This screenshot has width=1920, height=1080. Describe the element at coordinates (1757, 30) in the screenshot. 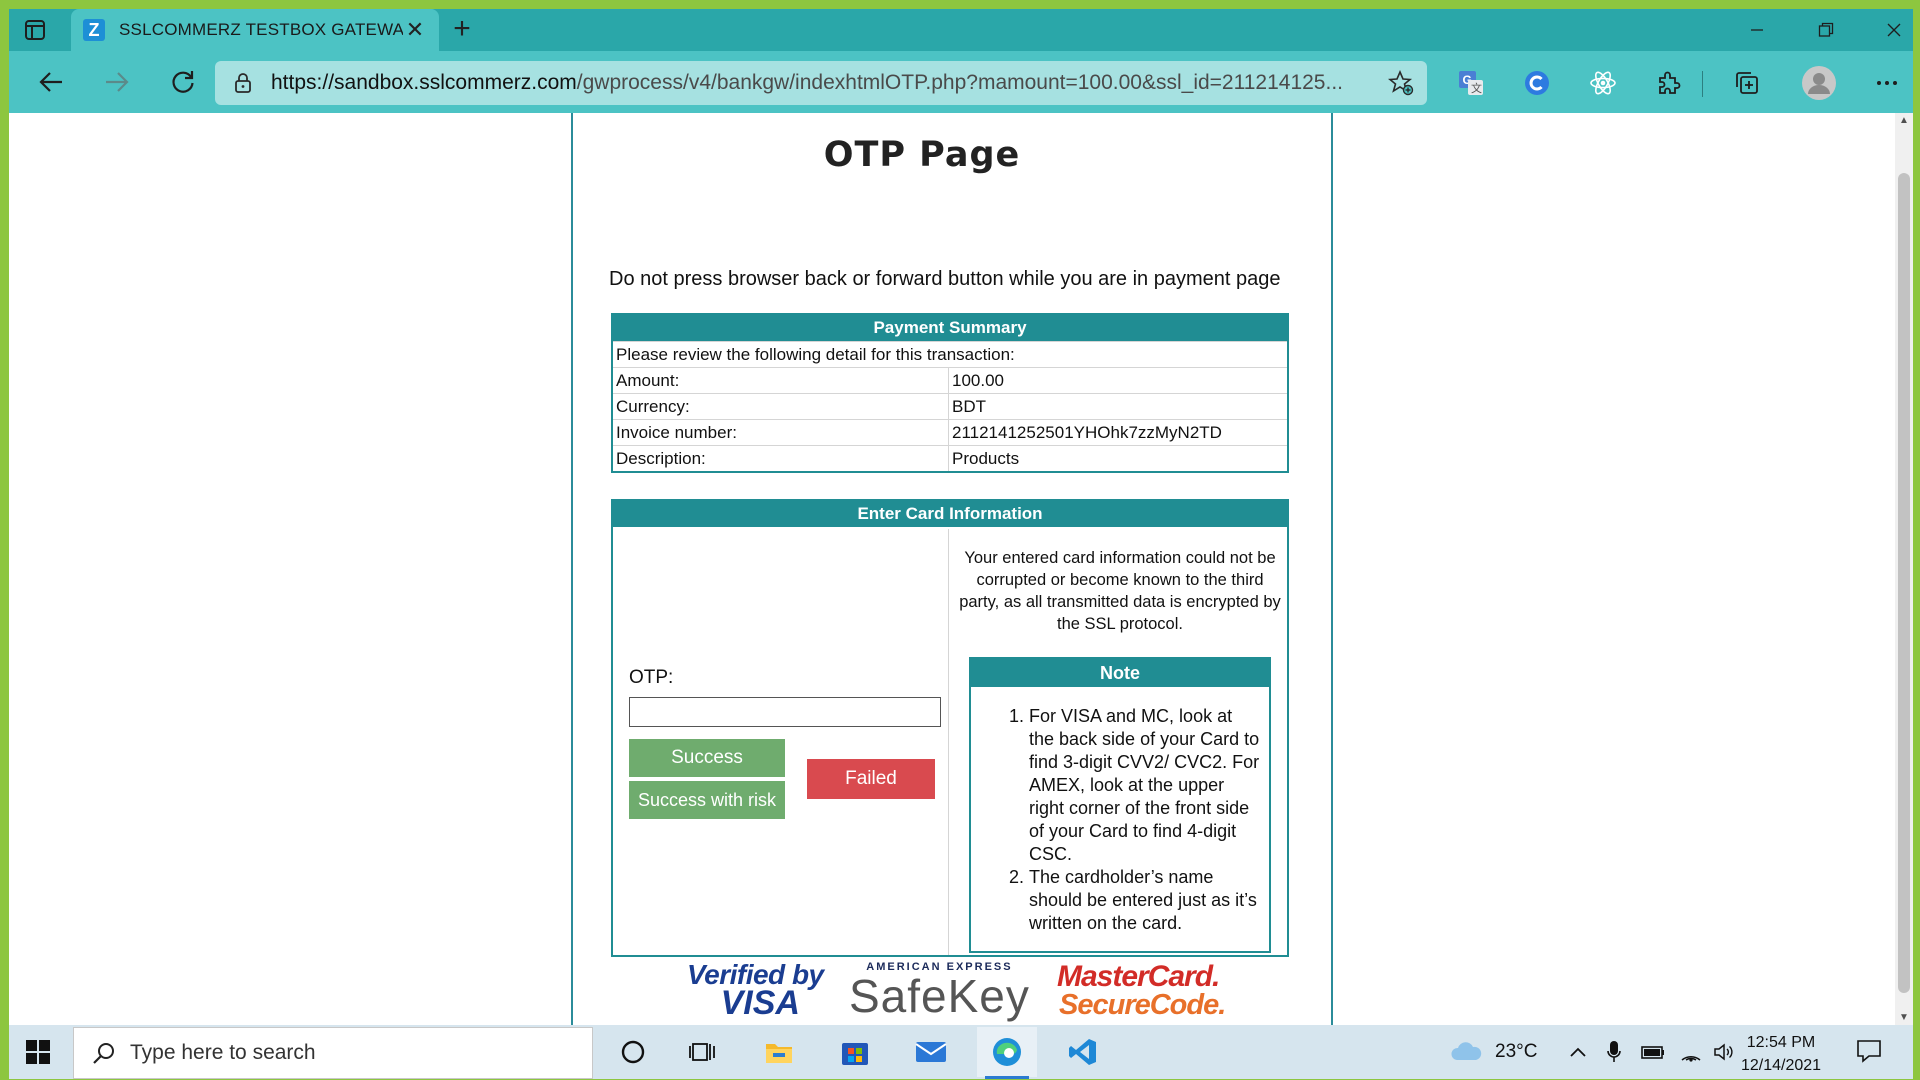

I see `minimize-icon` at that location.